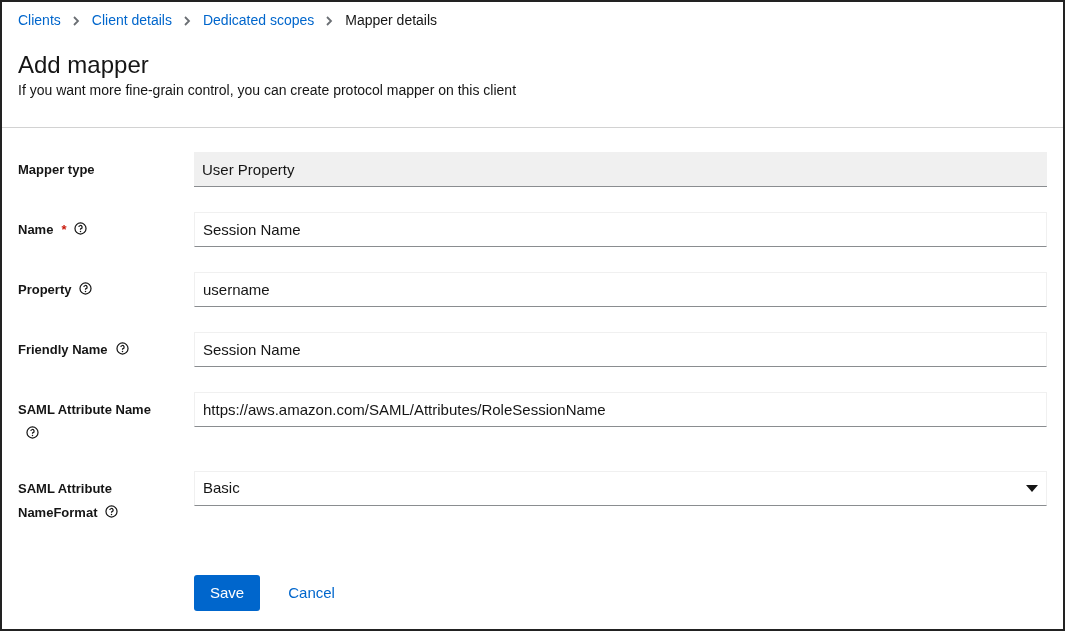  Describe the element at coordinates (620, 289) in the screenshot. I see `text-field: username` at that location.